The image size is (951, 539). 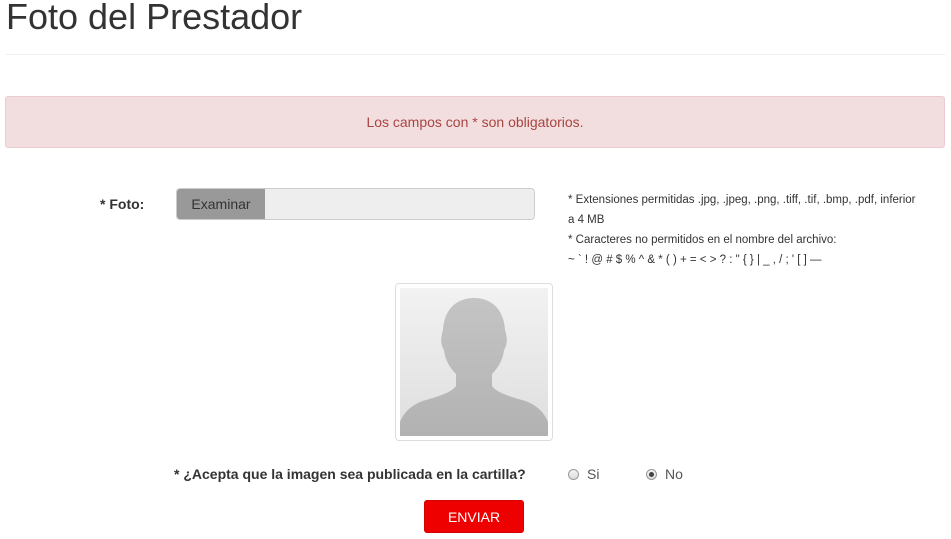 I want to click on radio-si-label: Si, so click(x=593, y=474).